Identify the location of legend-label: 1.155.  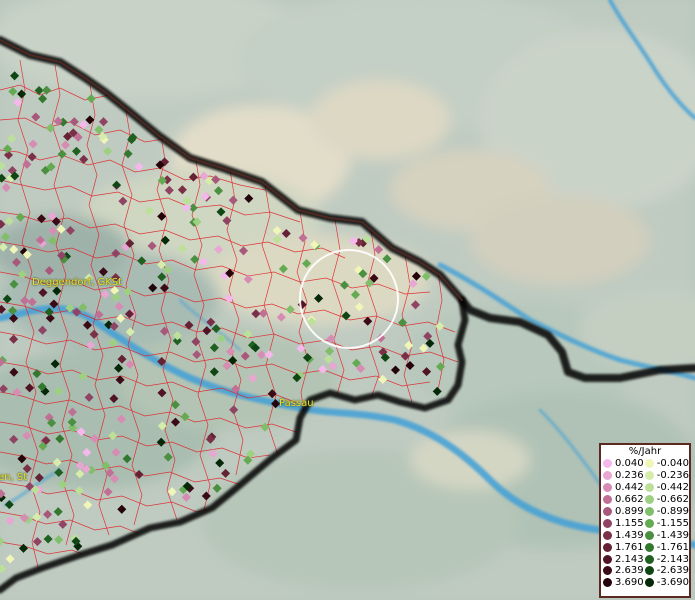
(629, 523).